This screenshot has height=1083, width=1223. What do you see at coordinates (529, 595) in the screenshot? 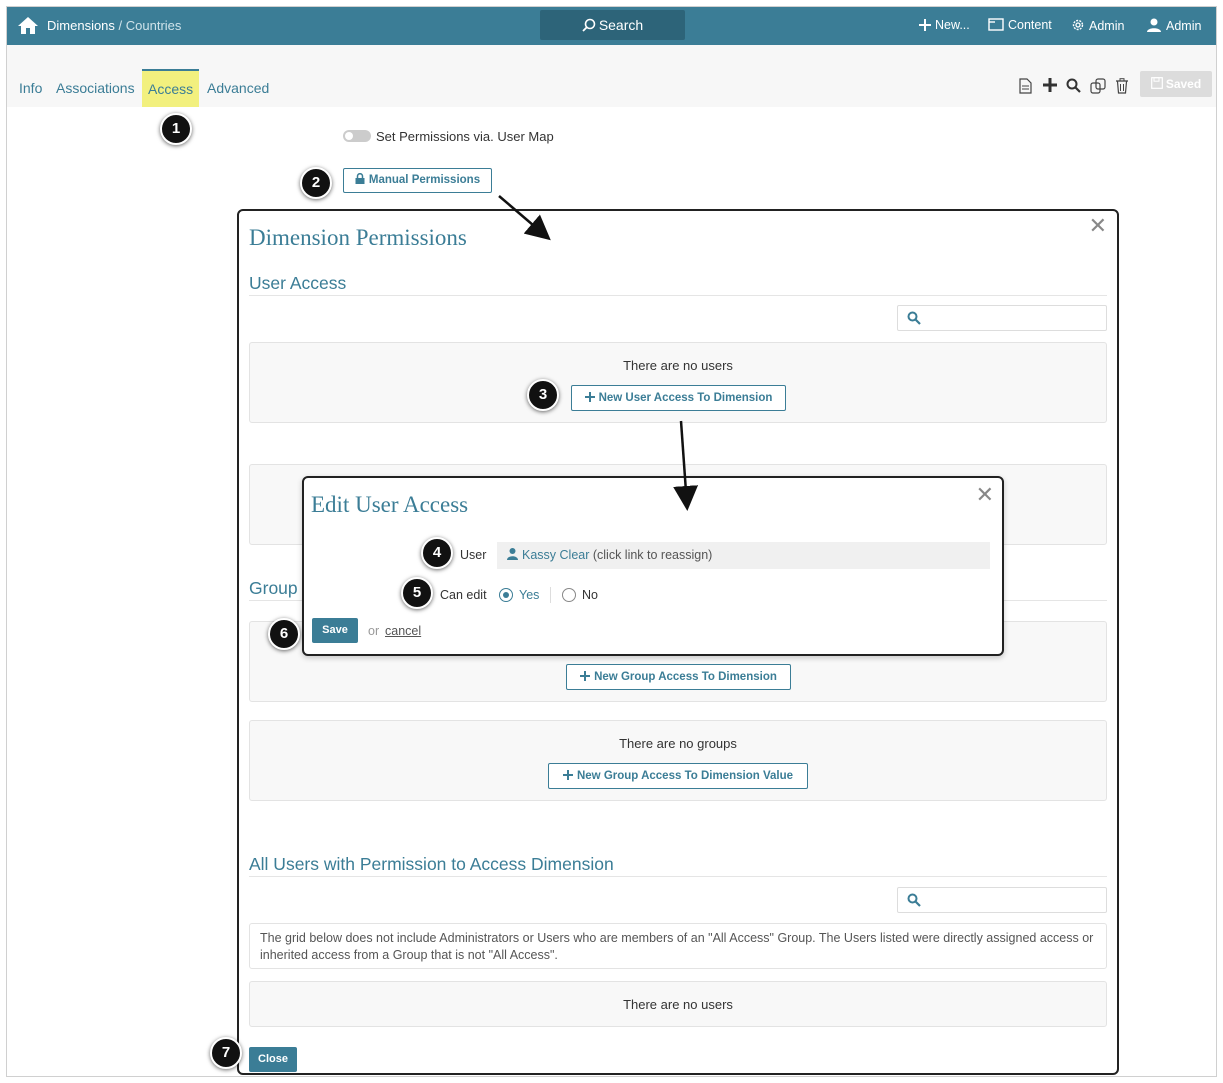
I see `can-edit-yes-label: Yes` at bounding box center [529, 595].